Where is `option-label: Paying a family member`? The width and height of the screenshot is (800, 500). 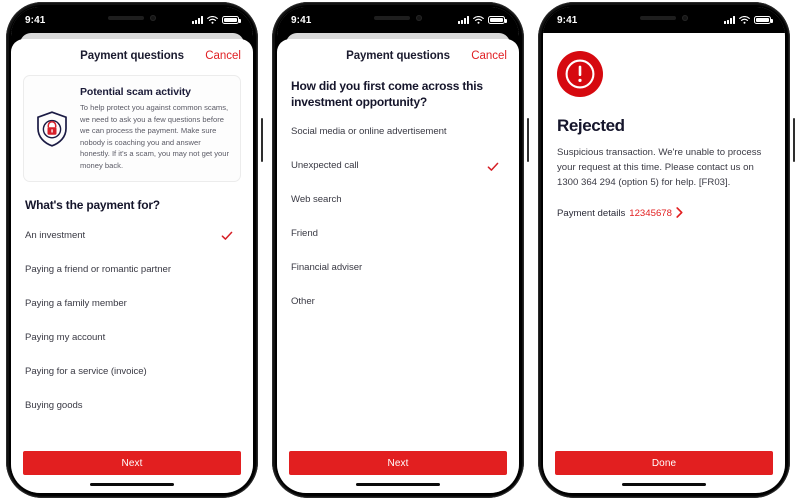
option-label: Paying a family member is located at coordinates (76, 303).